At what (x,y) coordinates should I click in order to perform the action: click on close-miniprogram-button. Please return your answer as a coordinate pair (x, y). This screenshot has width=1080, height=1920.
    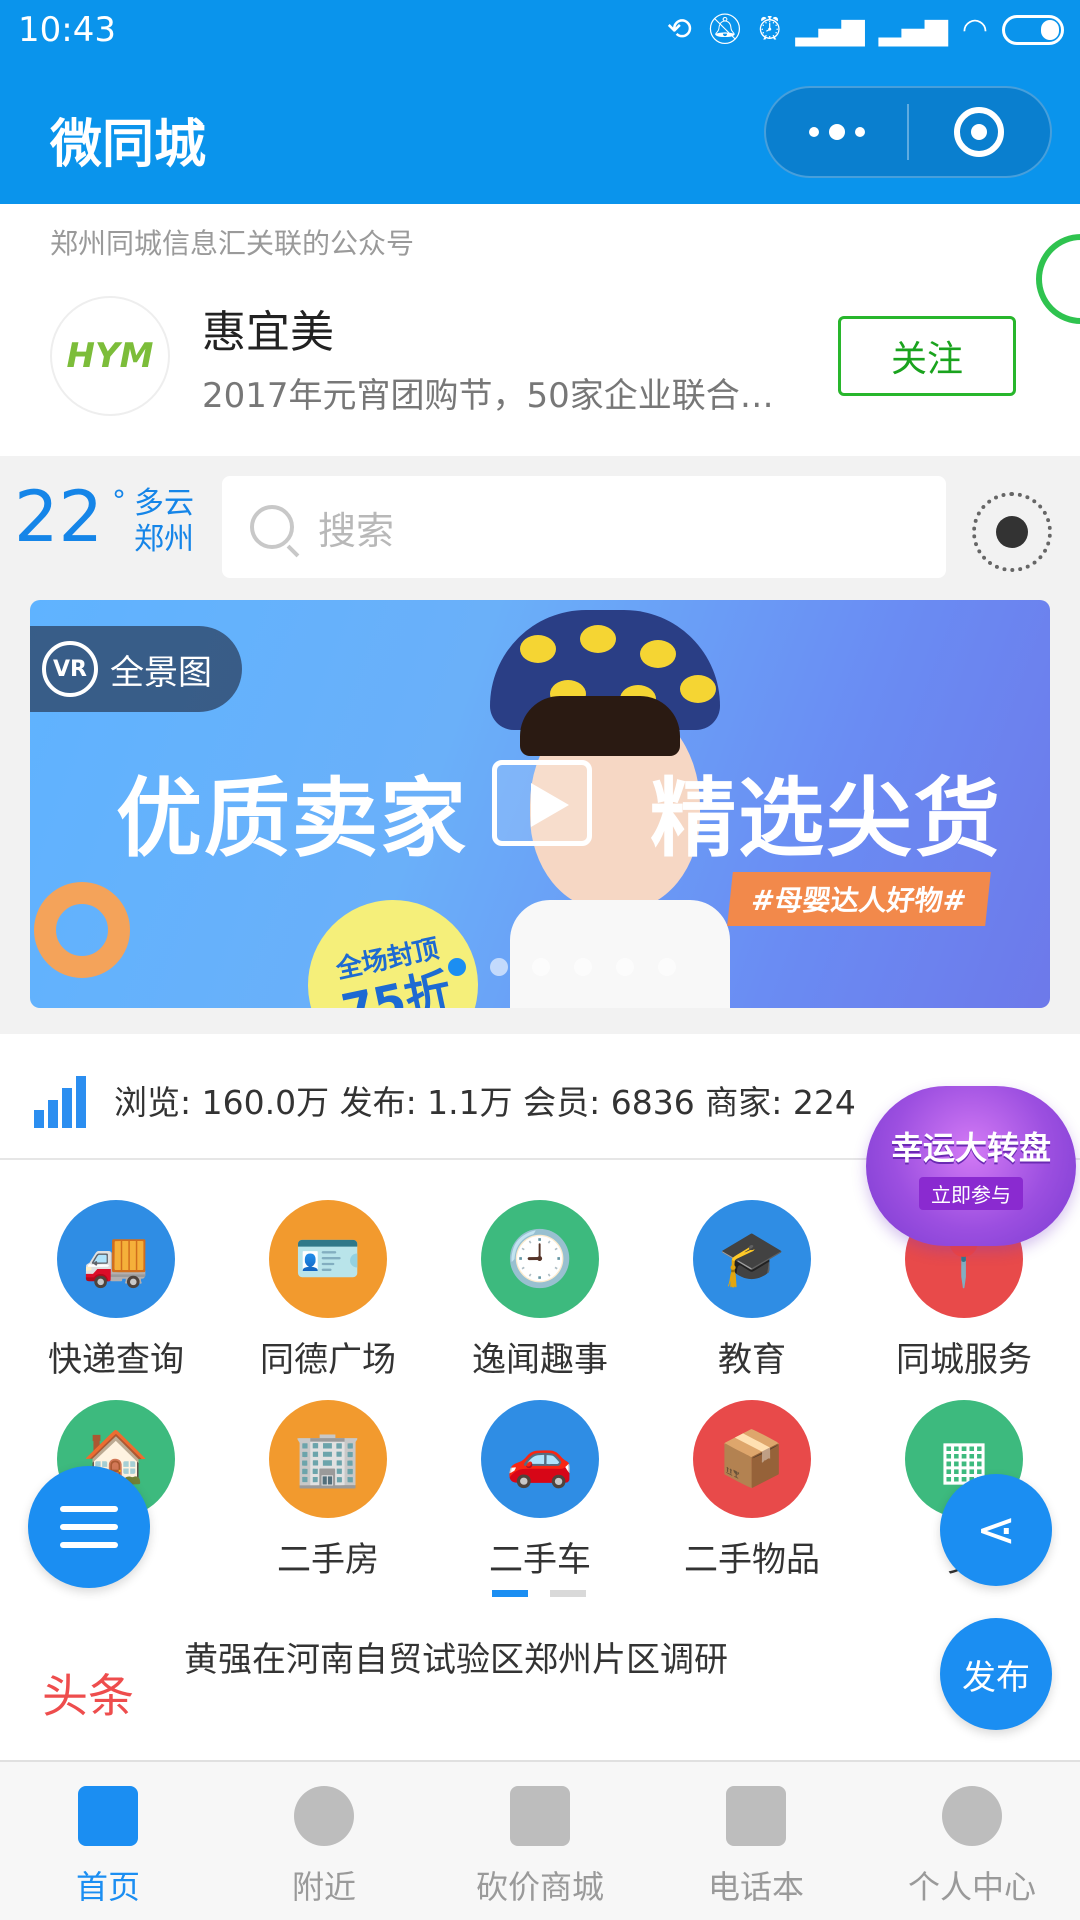
    Looking at the image, I should click on (979, 132).